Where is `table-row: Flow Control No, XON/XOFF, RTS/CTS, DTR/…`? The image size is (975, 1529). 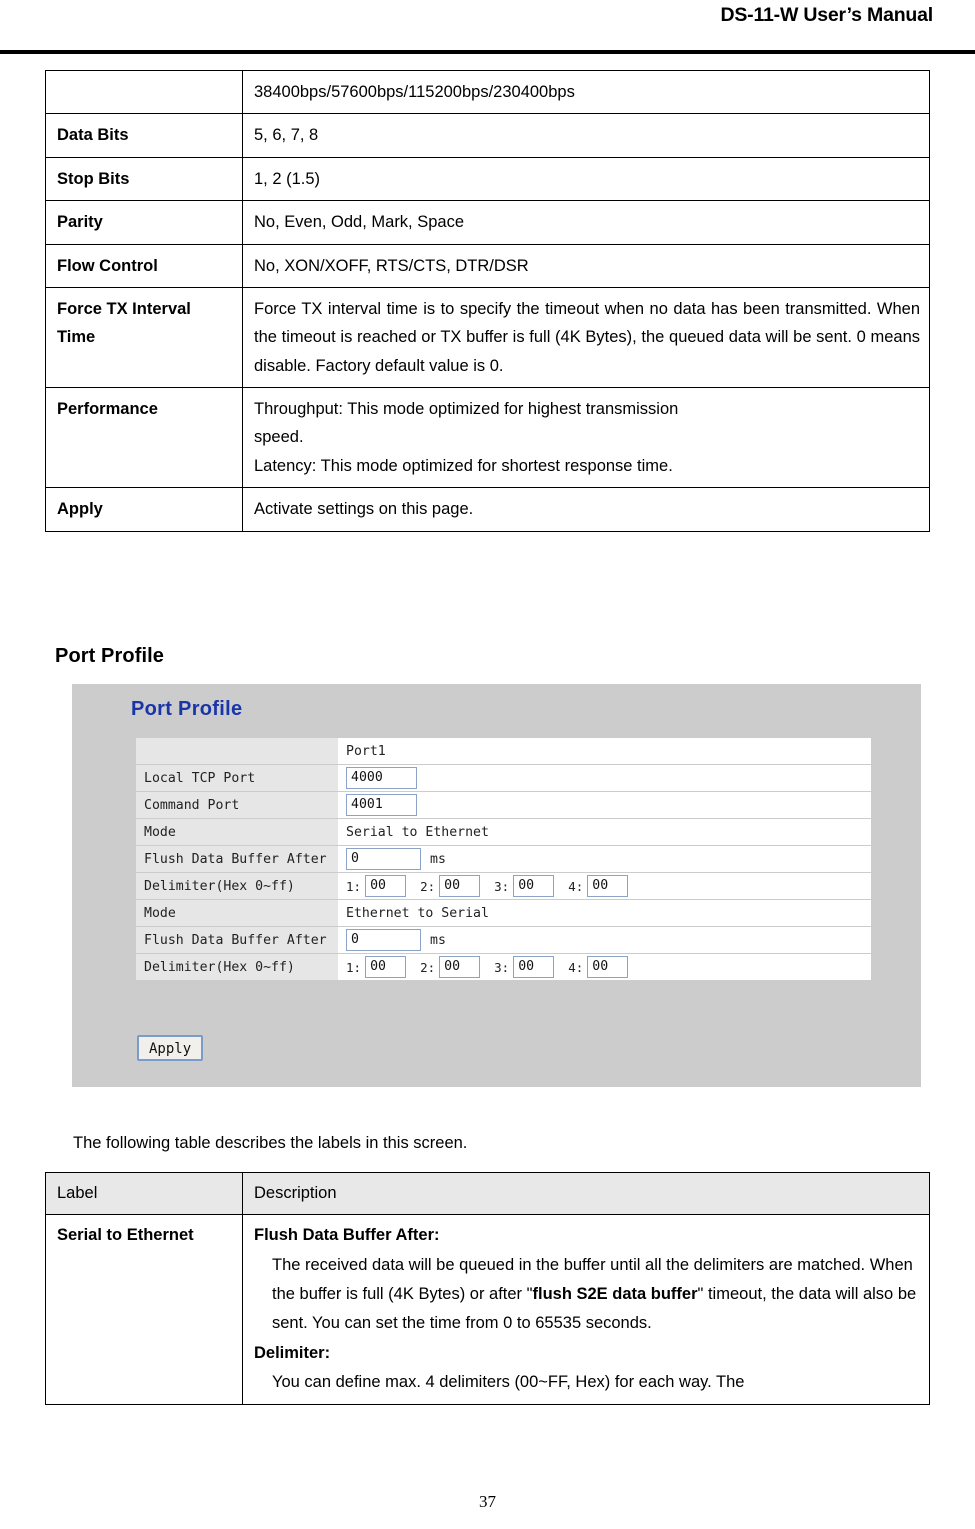 table-row: Flow Control No, XON/XOFF, RTS/CTS, DTR/… is located at coordinates (487, 265).